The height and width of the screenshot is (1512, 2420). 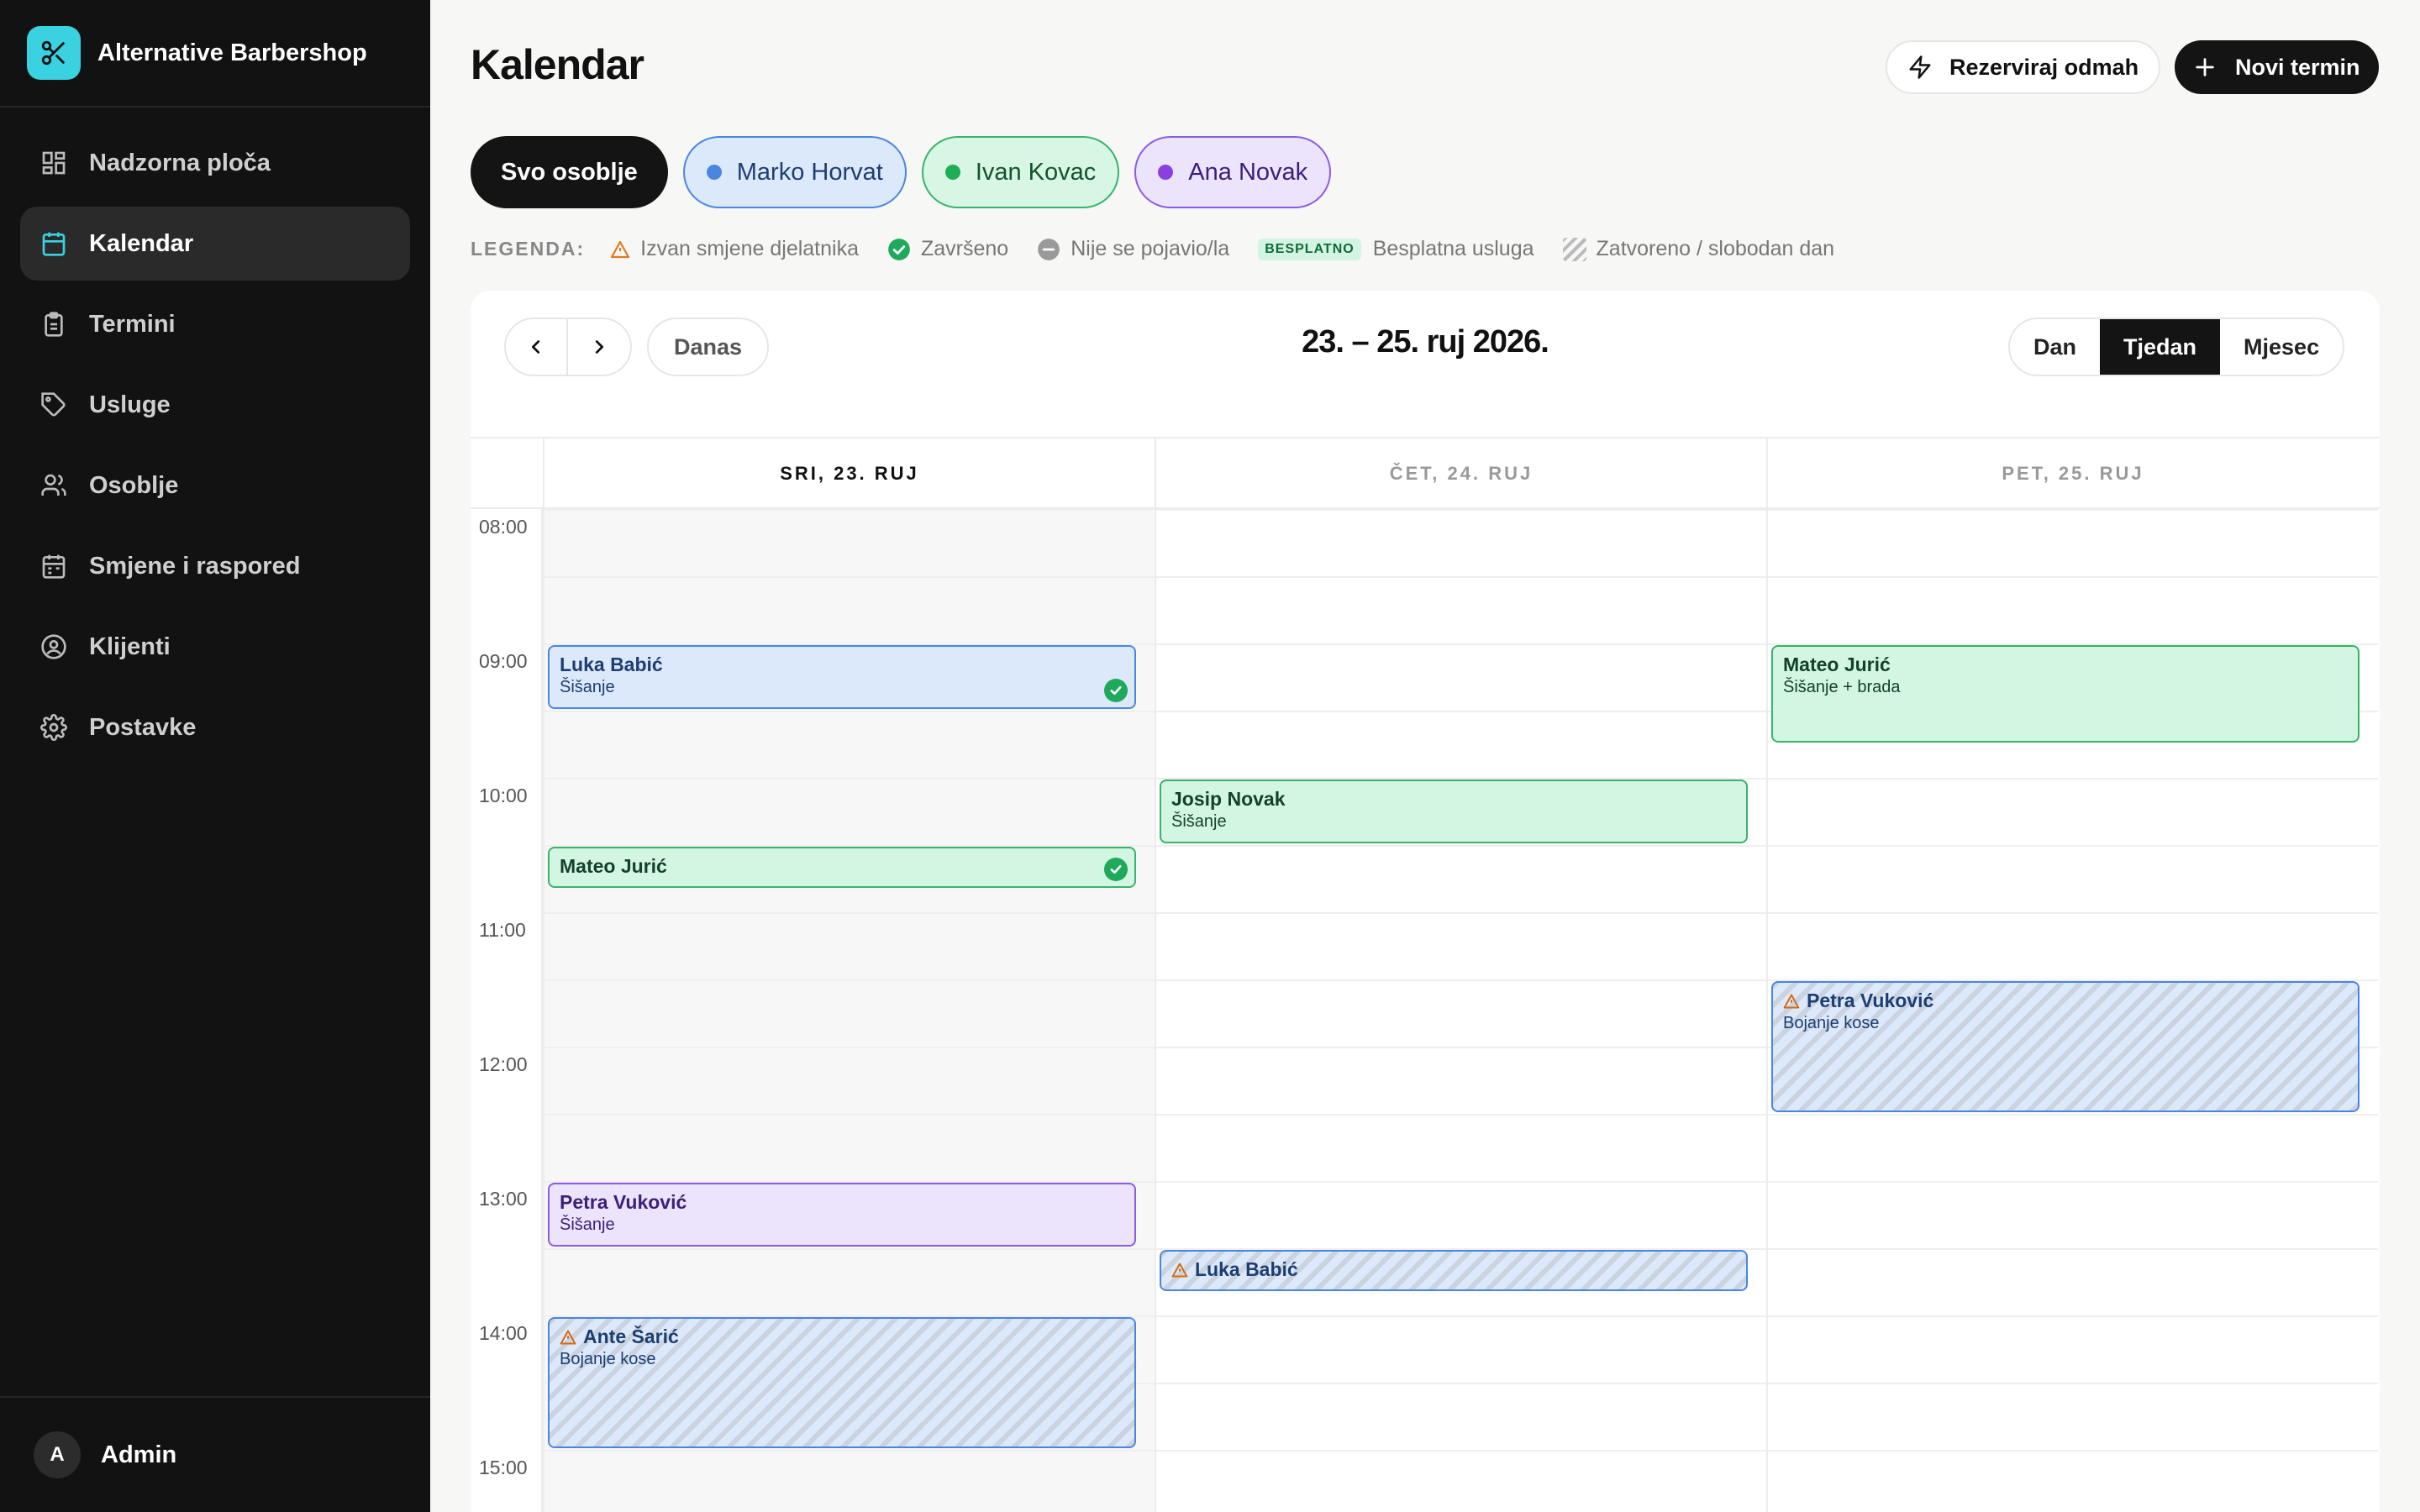 I want to click on sidebar-item-shifts: Smjene i raspored, so click(x=215, y=566).